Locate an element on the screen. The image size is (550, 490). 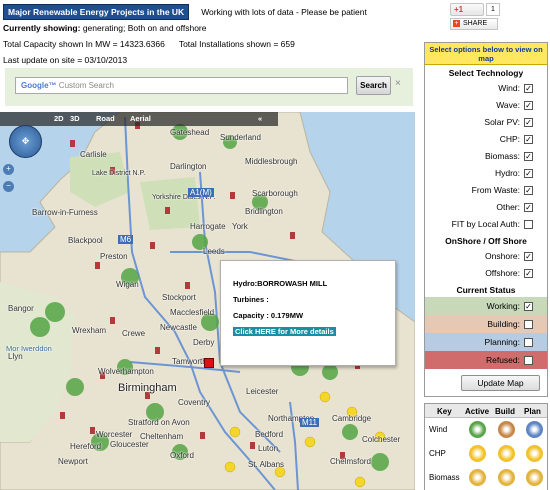
map-label: Cambridge is located at coordinates (352, 418).